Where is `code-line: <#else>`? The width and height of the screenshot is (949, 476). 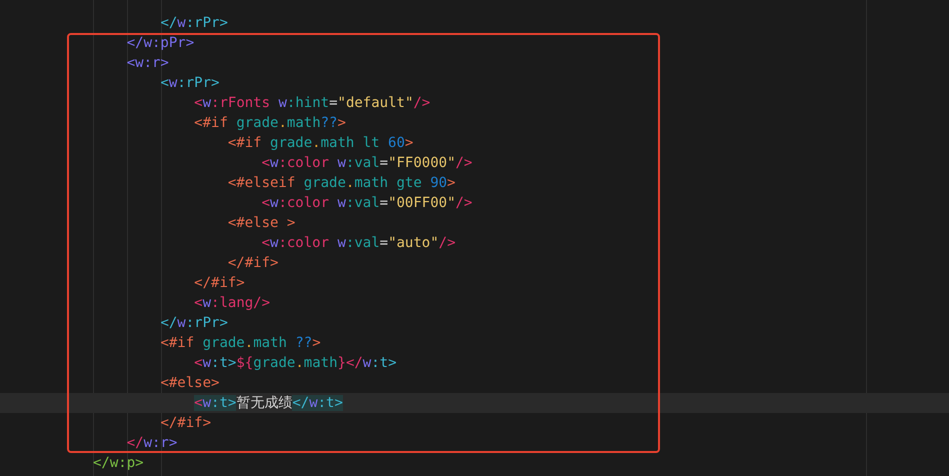 code-line: <#else> is located at coordinates (189, 383).